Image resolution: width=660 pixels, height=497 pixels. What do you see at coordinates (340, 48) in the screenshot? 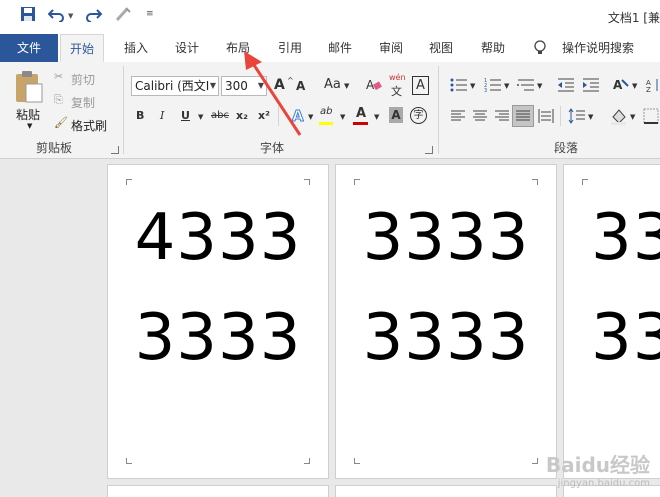
I see `tab-mailings: 邮件` at bounding box center [340, 48].